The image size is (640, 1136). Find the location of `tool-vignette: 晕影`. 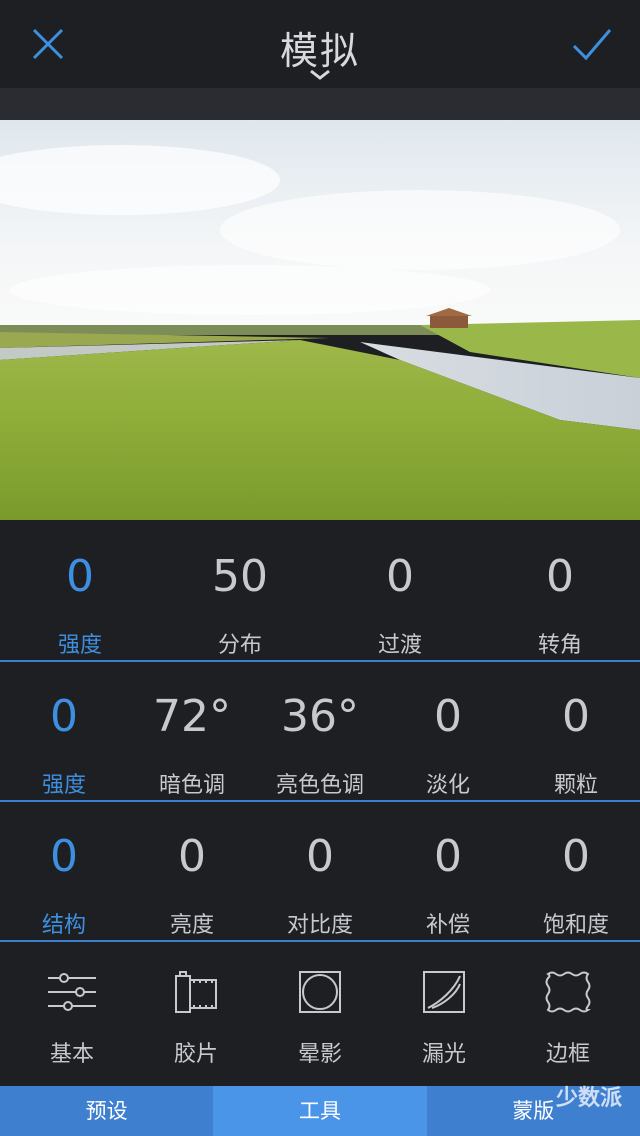

tool-vignette: 晕影 is located at coordinates (320, 1018).